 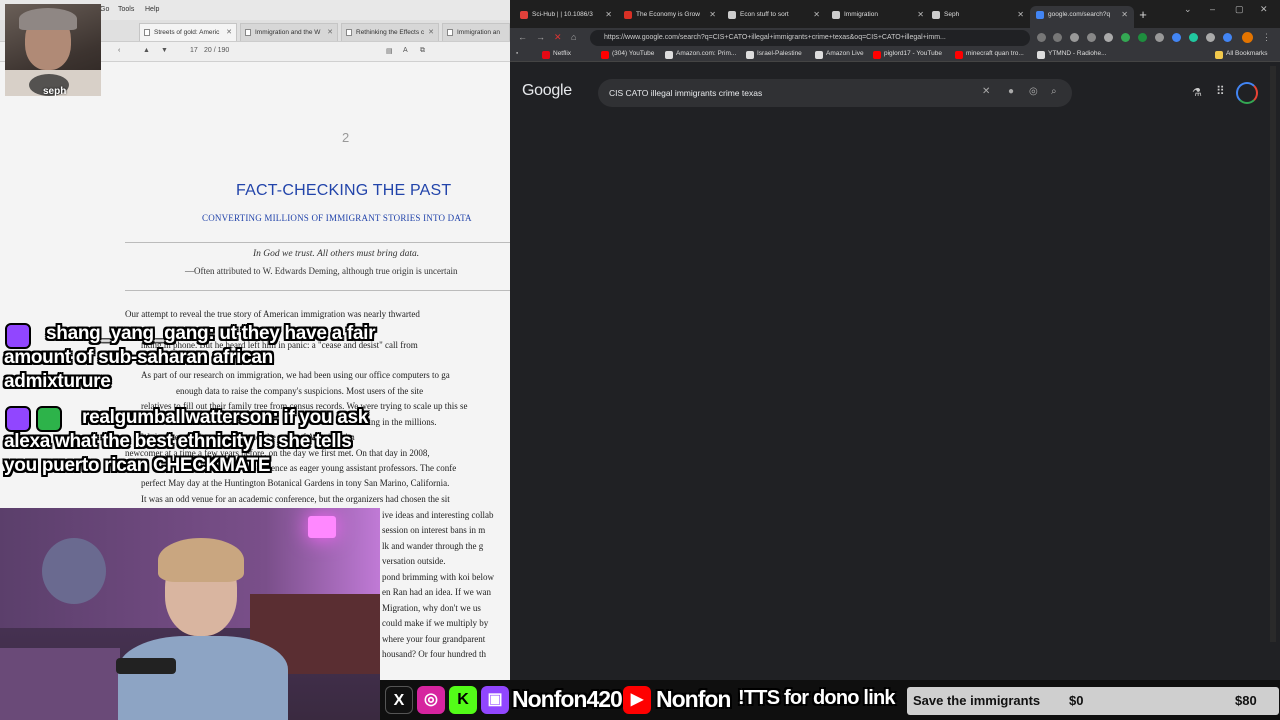 What do you see at coordinates (547, 91) in the screenshot?
I see `google-logo: Google` at bounding box center [547, 91].